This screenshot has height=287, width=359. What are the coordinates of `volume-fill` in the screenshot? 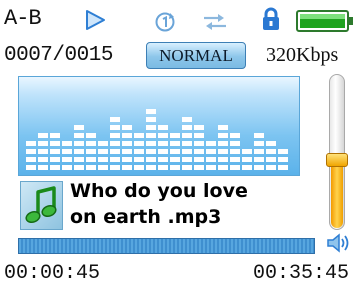 It's located at (337, 194).